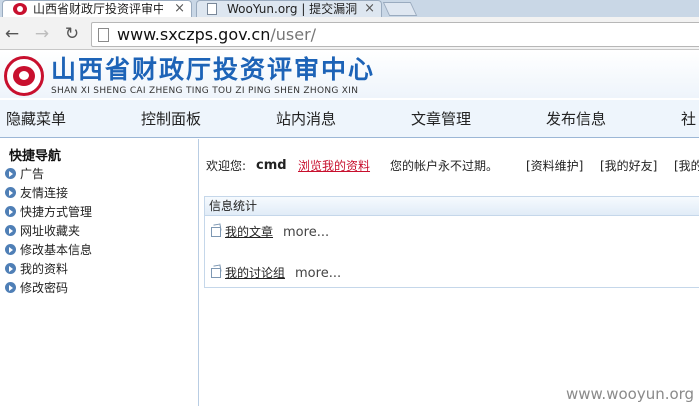  I want to click on site-logo-icon, so click(24, 76).